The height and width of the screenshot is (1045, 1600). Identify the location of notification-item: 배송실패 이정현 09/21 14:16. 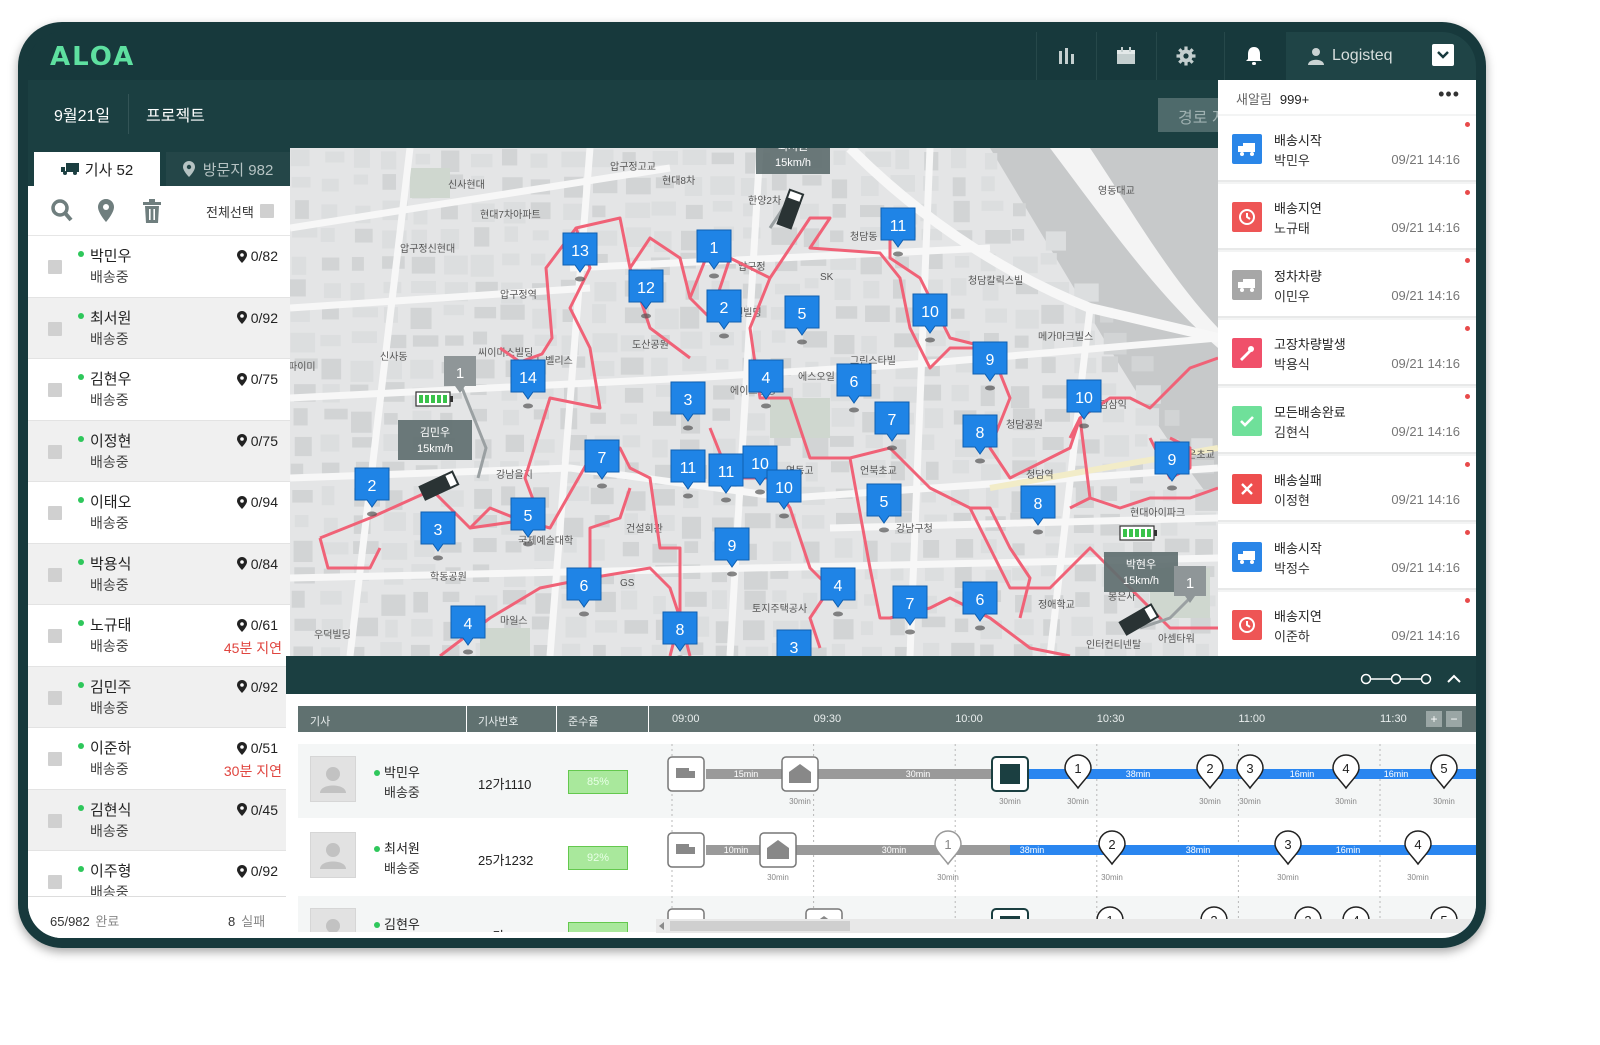
(1347, 489).